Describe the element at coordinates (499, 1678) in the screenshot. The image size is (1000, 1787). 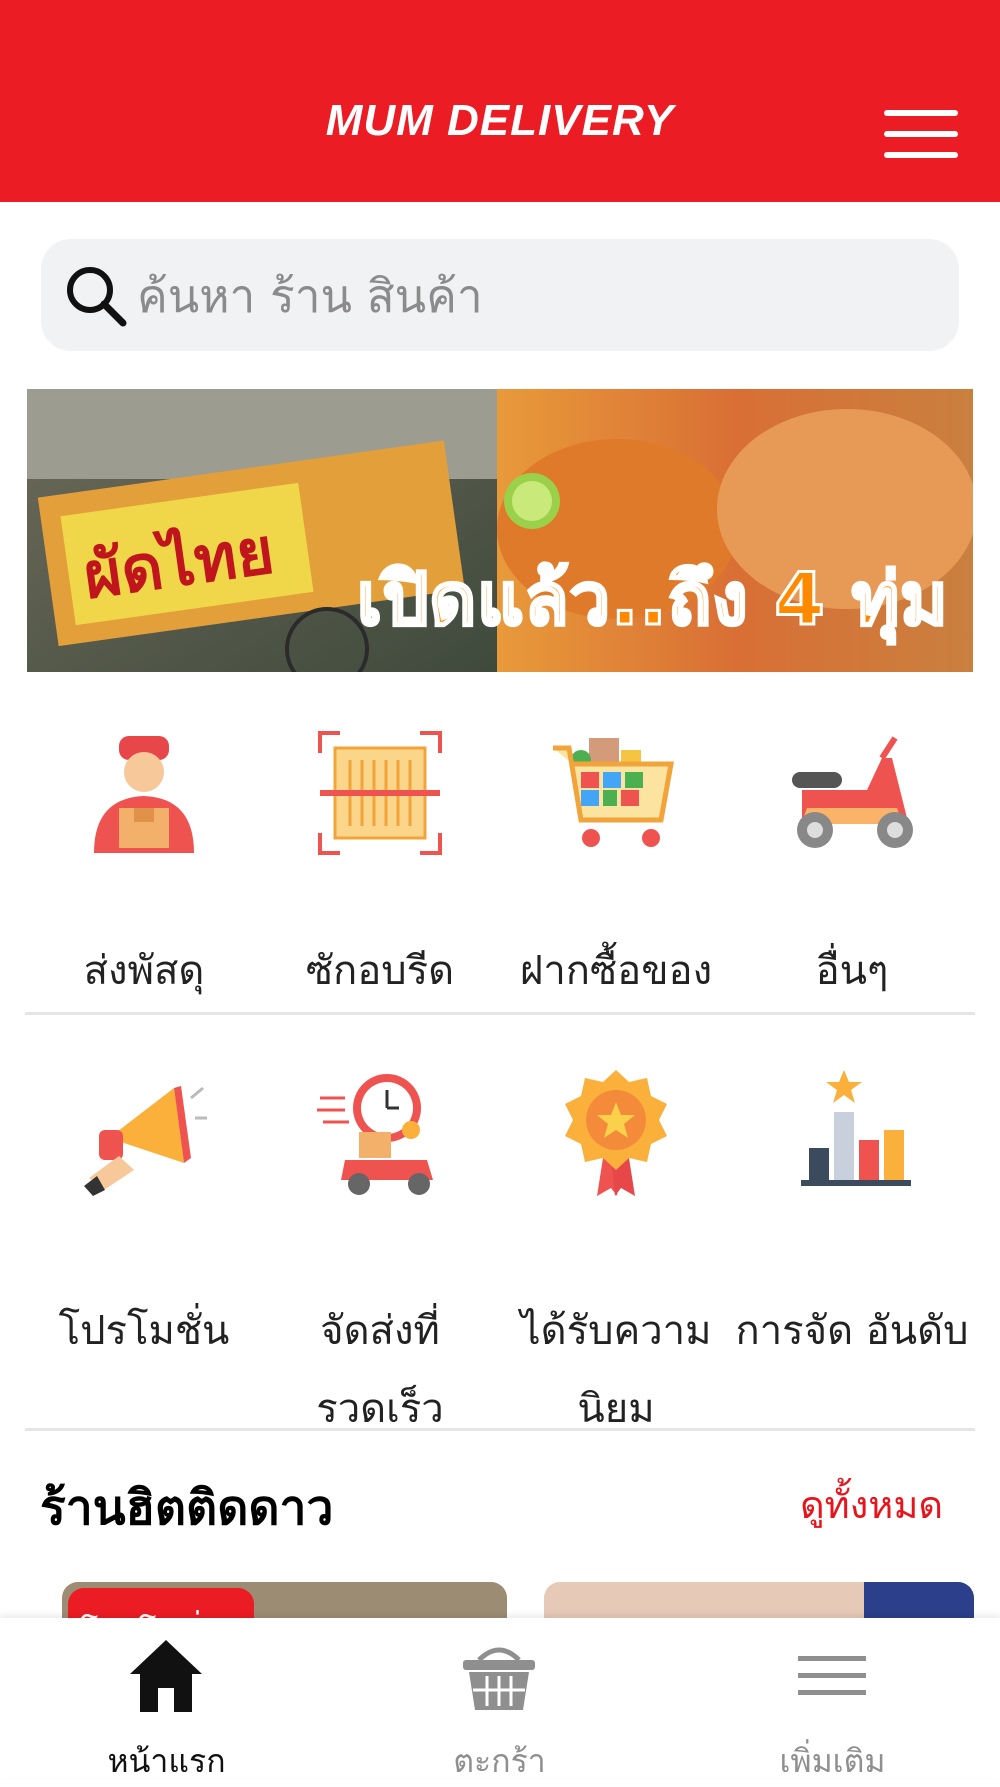
I see `basket-icon` at that location.